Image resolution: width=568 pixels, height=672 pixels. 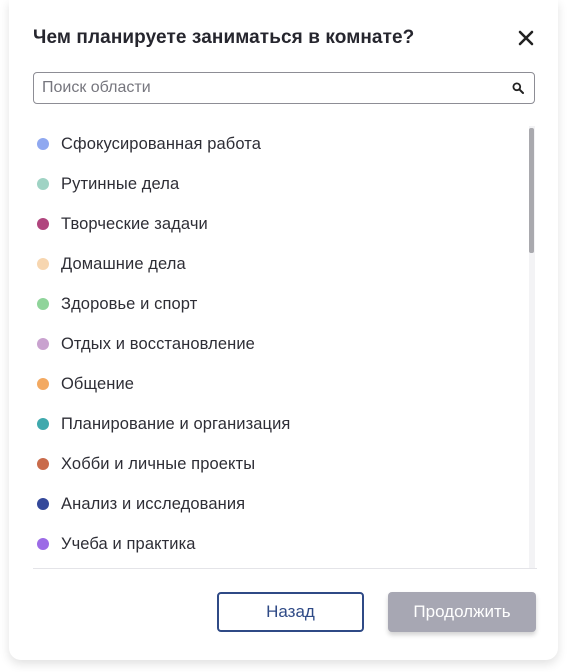 What do you see at coordinates (518, 88) in the screenshot?
I see `search-icon` at bounding box center [518, 88].